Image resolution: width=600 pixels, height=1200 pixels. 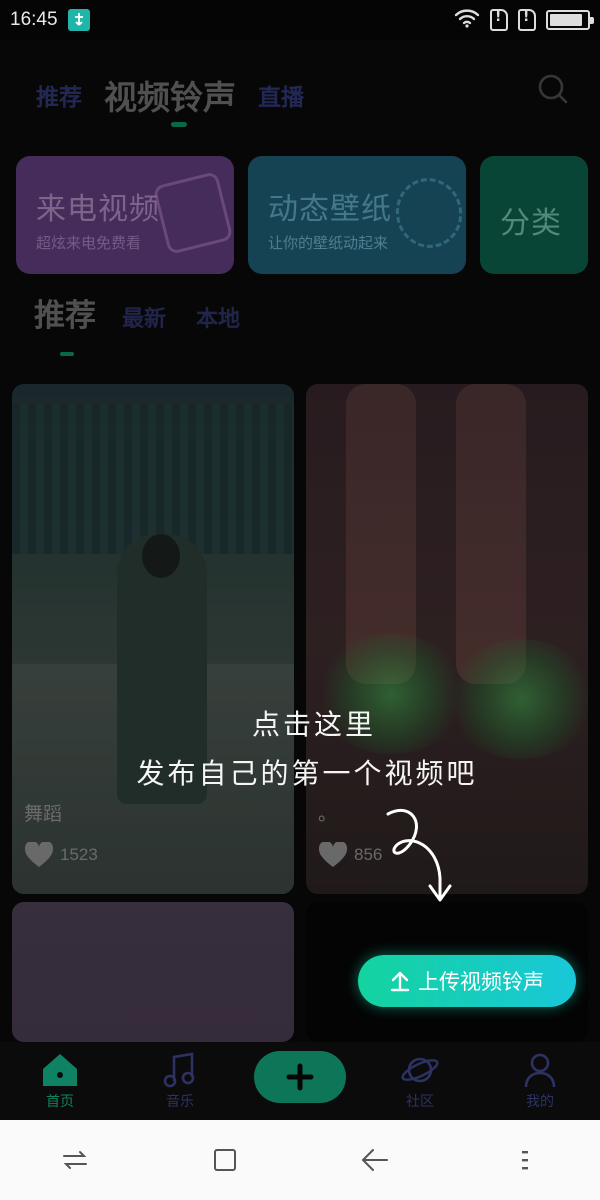 I want to click on menu-button, so click(x=525, y=1160).